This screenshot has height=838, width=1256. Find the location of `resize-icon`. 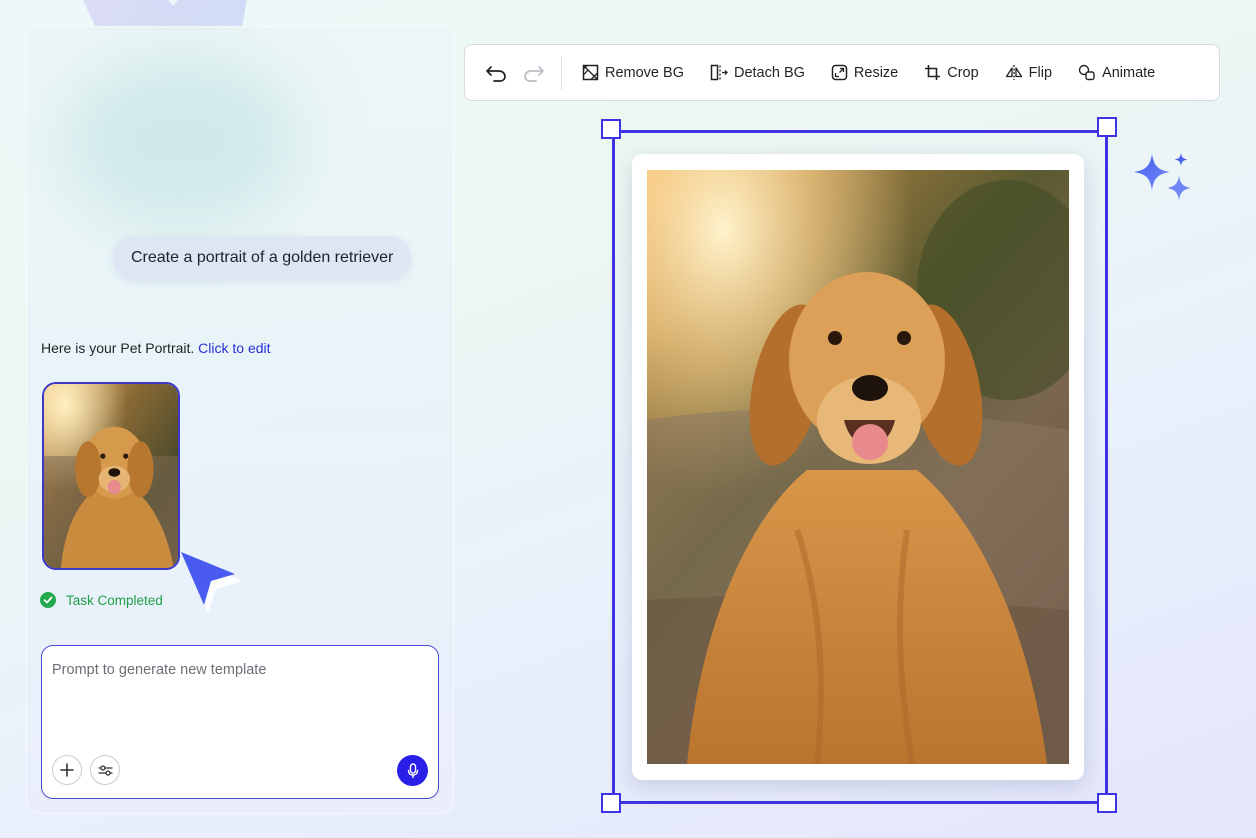

resize-icon is located at coordinates (839, 72).